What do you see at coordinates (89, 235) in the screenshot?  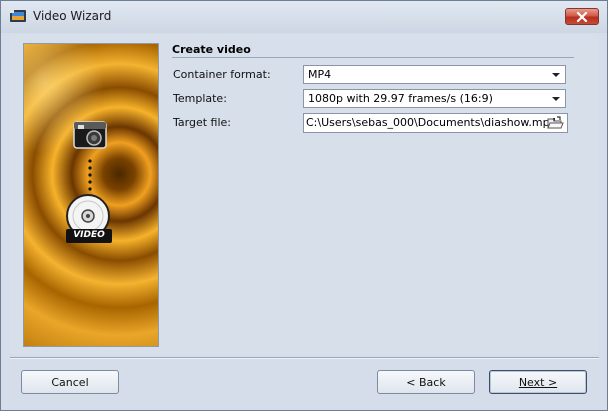 I see `video-badge: VIDEO` at bounding box center [89, 235].